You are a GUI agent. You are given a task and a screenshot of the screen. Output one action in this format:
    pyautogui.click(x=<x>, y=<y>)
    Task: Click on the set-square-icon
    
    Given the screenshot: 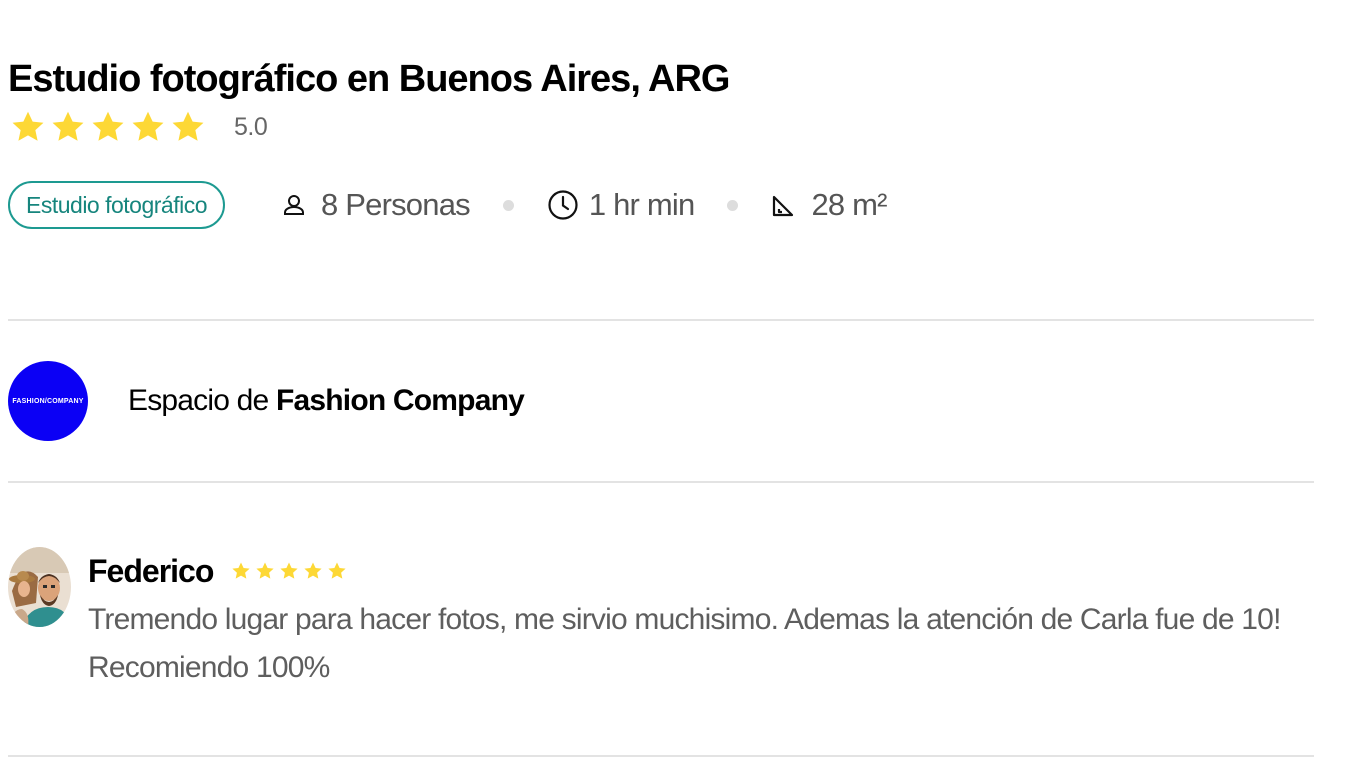 What is the action you would take?
    pyautogui.click(x=784, y=205)
    